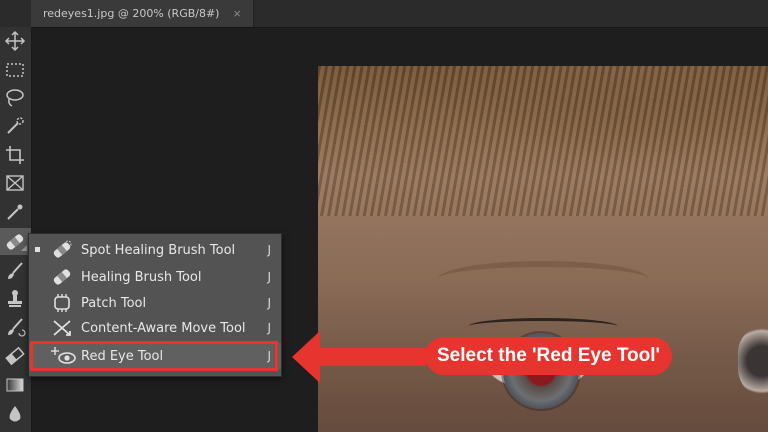 This screenshot has width=768, height=432. Describe the element at coordinates (62, 330) in the screenshot. I see `content-aware-move-icon` at that location.